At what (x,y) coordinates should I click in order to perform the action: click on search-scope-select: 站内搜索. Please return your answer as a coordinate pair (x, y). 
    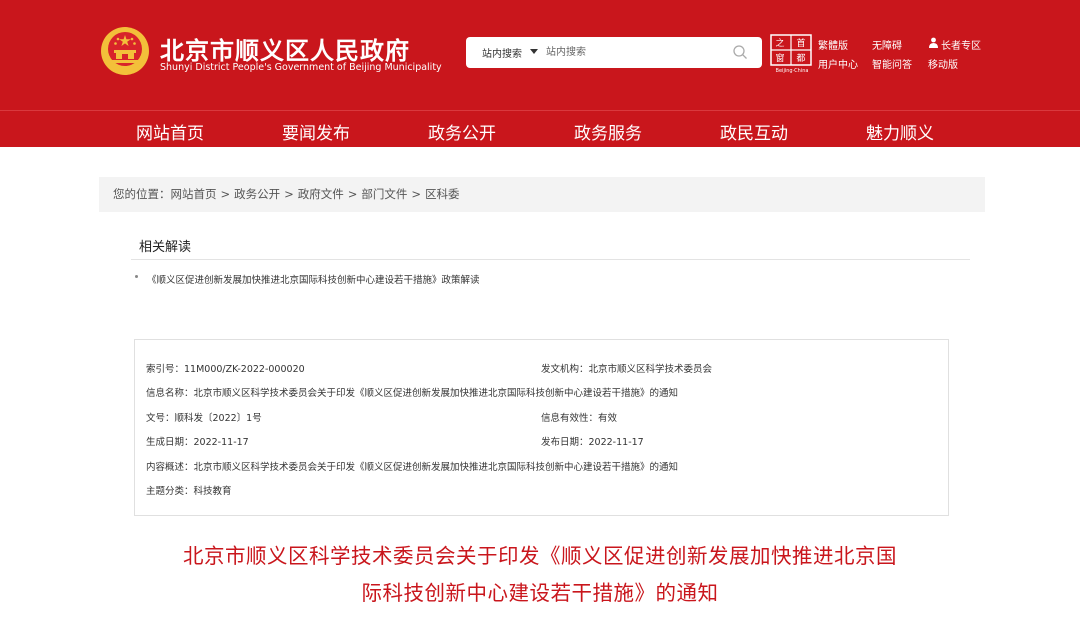
    Looking at the image, I should click on (502, 52).